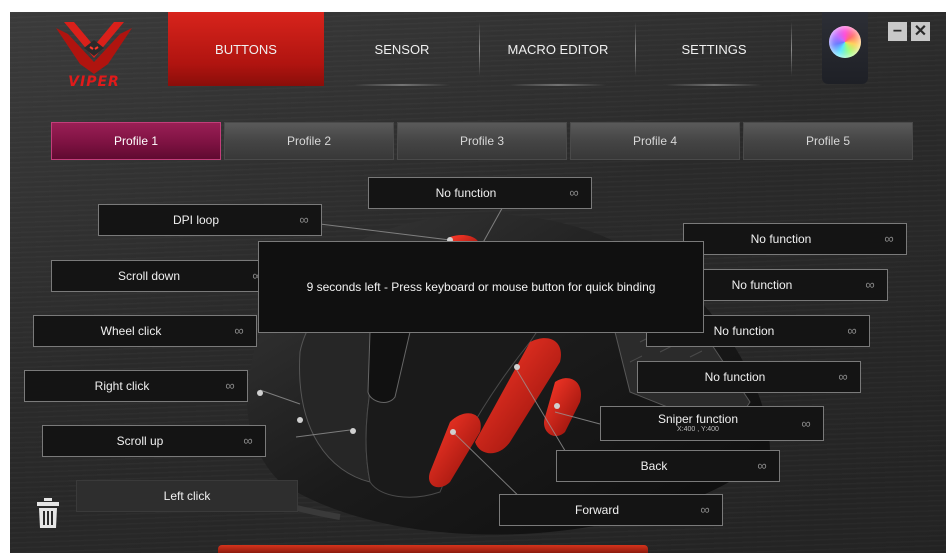 The width and height of the screenshot is (946, 553). Describe the element at coordinates (558, 49) in the screenshot. I see `tab-macro-editor: MACRO EDITOR` at that location.